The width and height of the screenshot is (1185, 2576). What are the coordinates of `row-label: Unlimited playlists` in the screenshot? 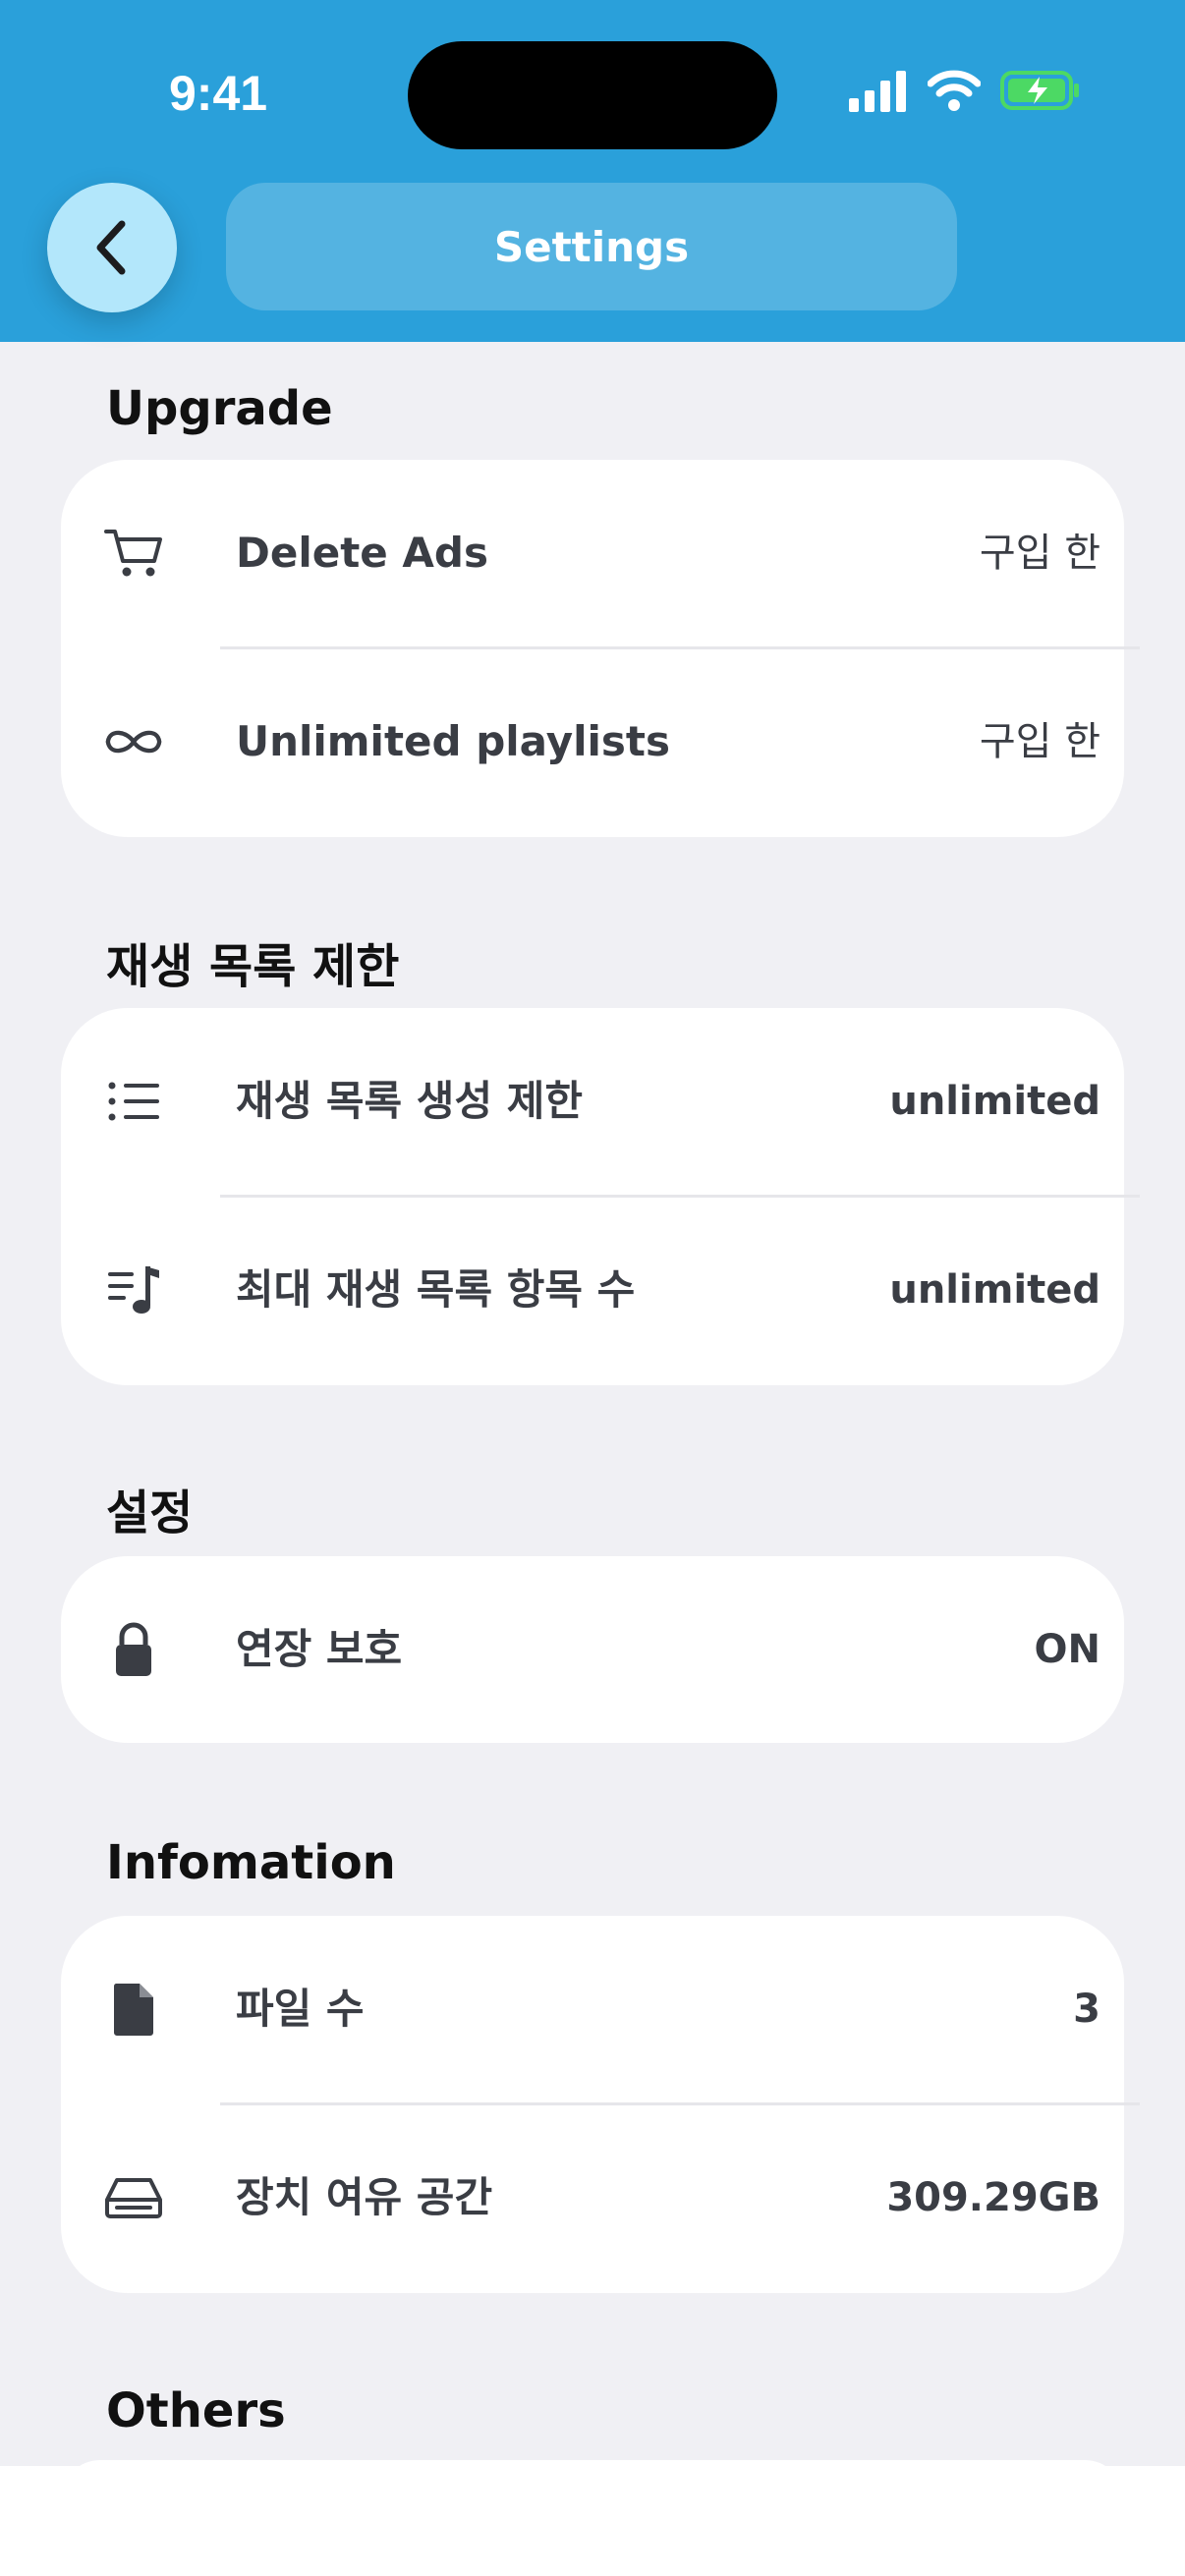 It's located at (453, 741).